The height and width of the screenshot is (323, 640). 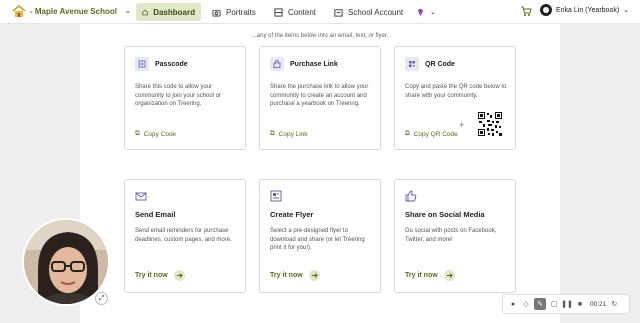 What do you see at coordinates (151, 275) in the screenshot?
I see `send-email-try-label: Try it now` at bounding box center [151, 275].